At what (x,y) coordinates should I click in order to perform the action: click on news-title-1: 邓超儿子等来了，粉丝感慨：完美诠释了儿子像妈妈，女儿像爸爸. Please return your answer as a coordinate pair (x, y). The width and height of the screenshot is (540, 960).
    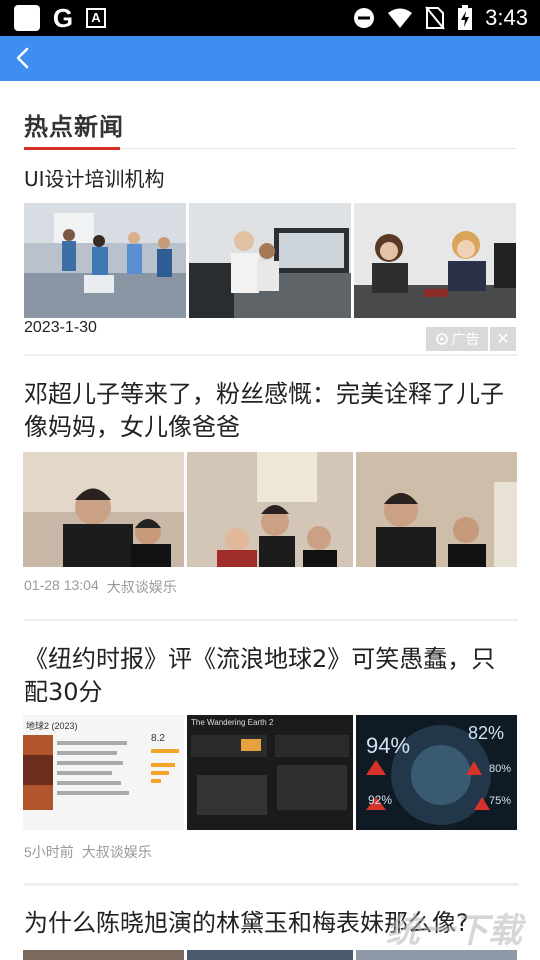
    Looking at the image, I should click on (271, 411).